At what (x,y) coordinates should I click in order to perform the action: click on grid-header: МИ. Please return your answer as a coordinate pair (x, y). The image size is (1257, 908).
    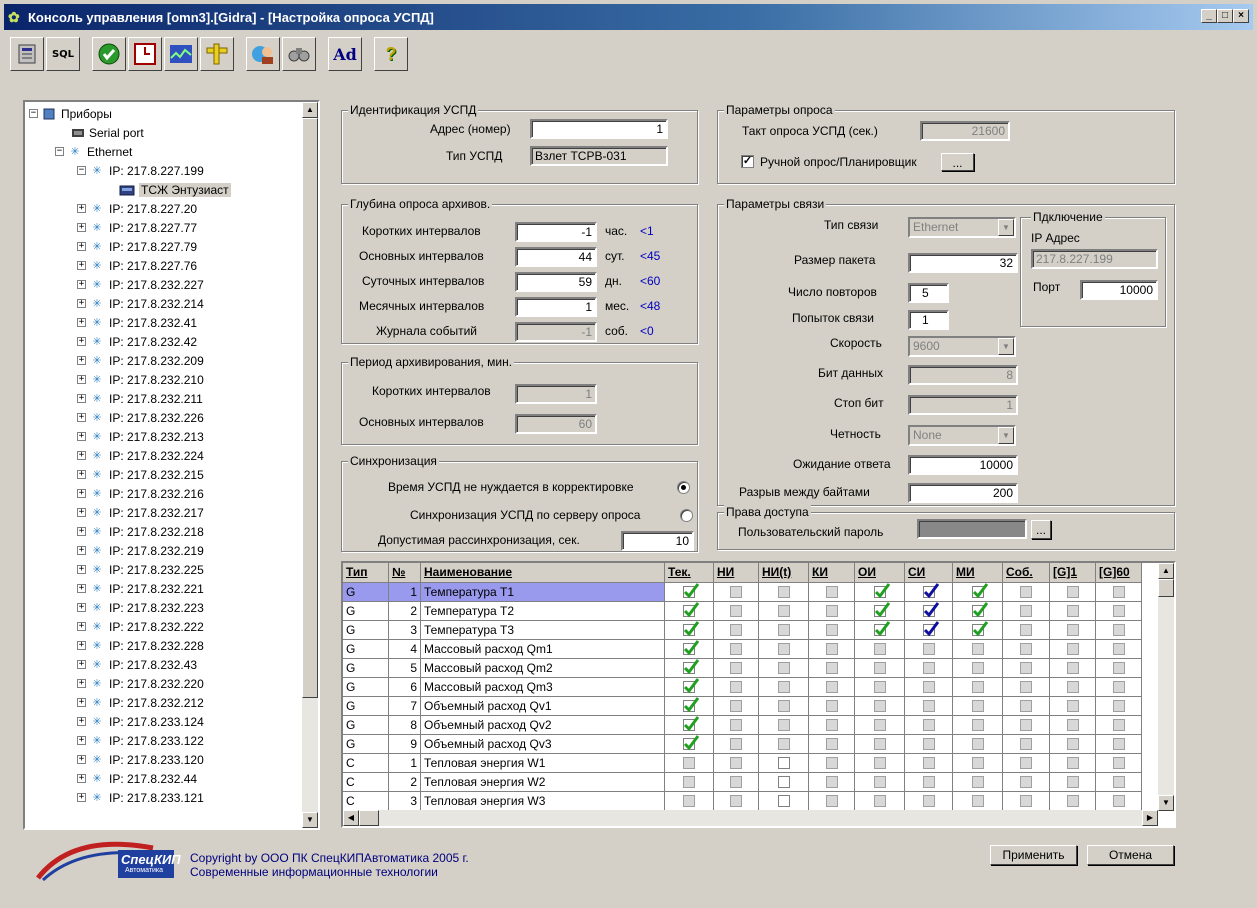
    Looking at the image, I should click on (978, 573).